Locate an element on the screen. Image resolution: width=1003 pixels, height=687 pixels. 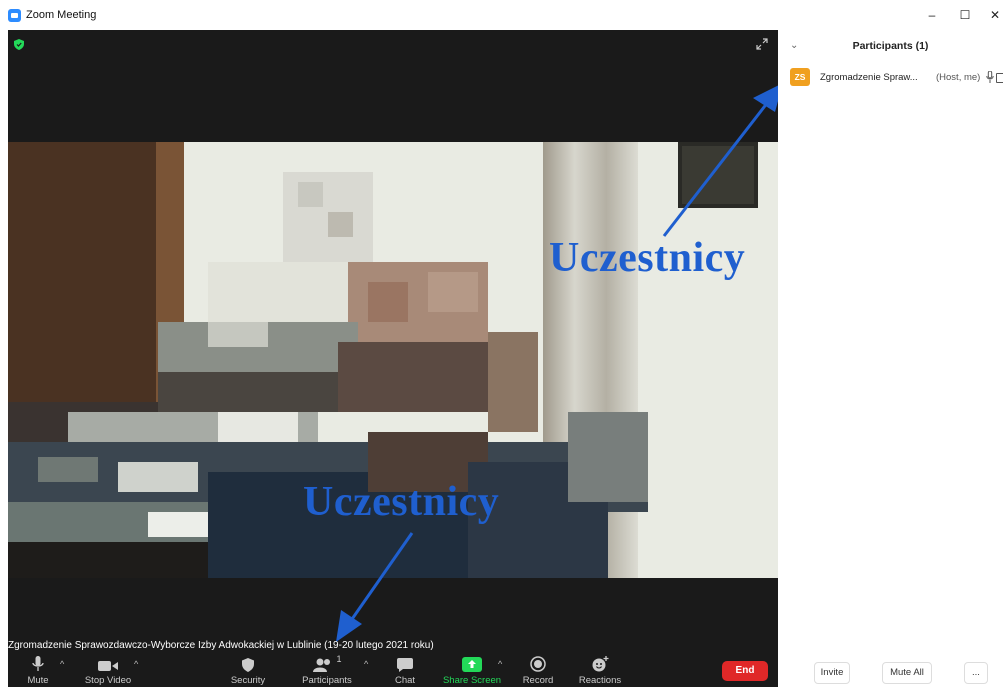
close-button: ✕ is located at coordinates (994, 15).